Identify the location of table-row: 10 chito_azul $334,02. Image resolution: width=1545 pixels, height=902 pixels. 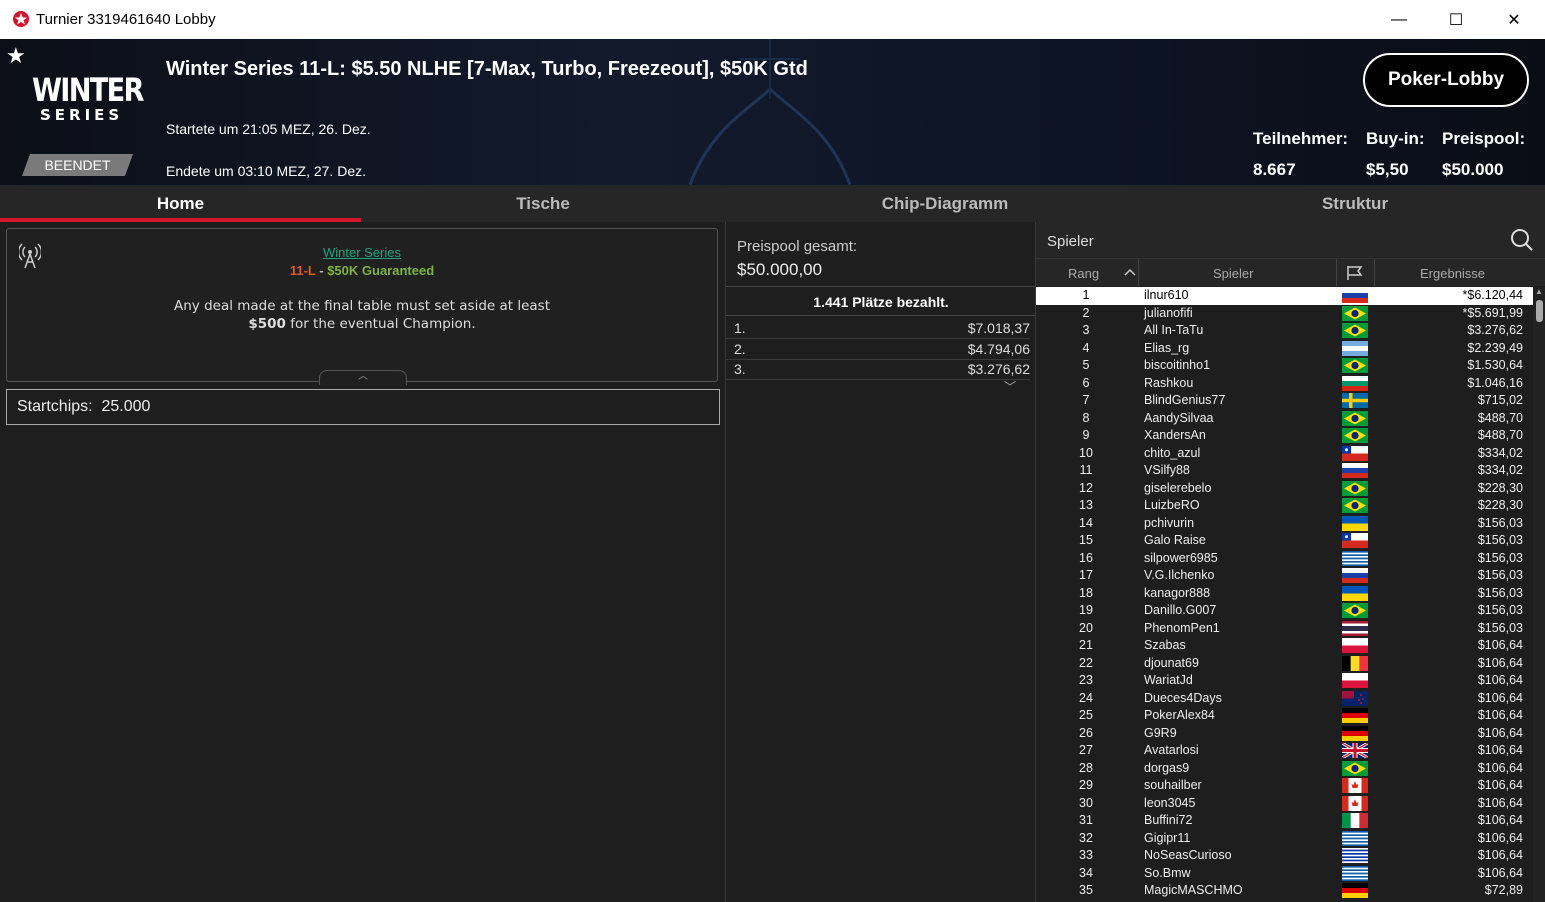
(1284, 454).